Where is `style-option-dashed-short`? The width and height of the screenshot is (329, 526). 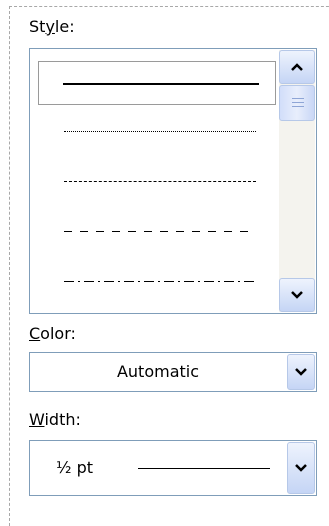 style-option-dashed-short is located at coordinates (157, 181).